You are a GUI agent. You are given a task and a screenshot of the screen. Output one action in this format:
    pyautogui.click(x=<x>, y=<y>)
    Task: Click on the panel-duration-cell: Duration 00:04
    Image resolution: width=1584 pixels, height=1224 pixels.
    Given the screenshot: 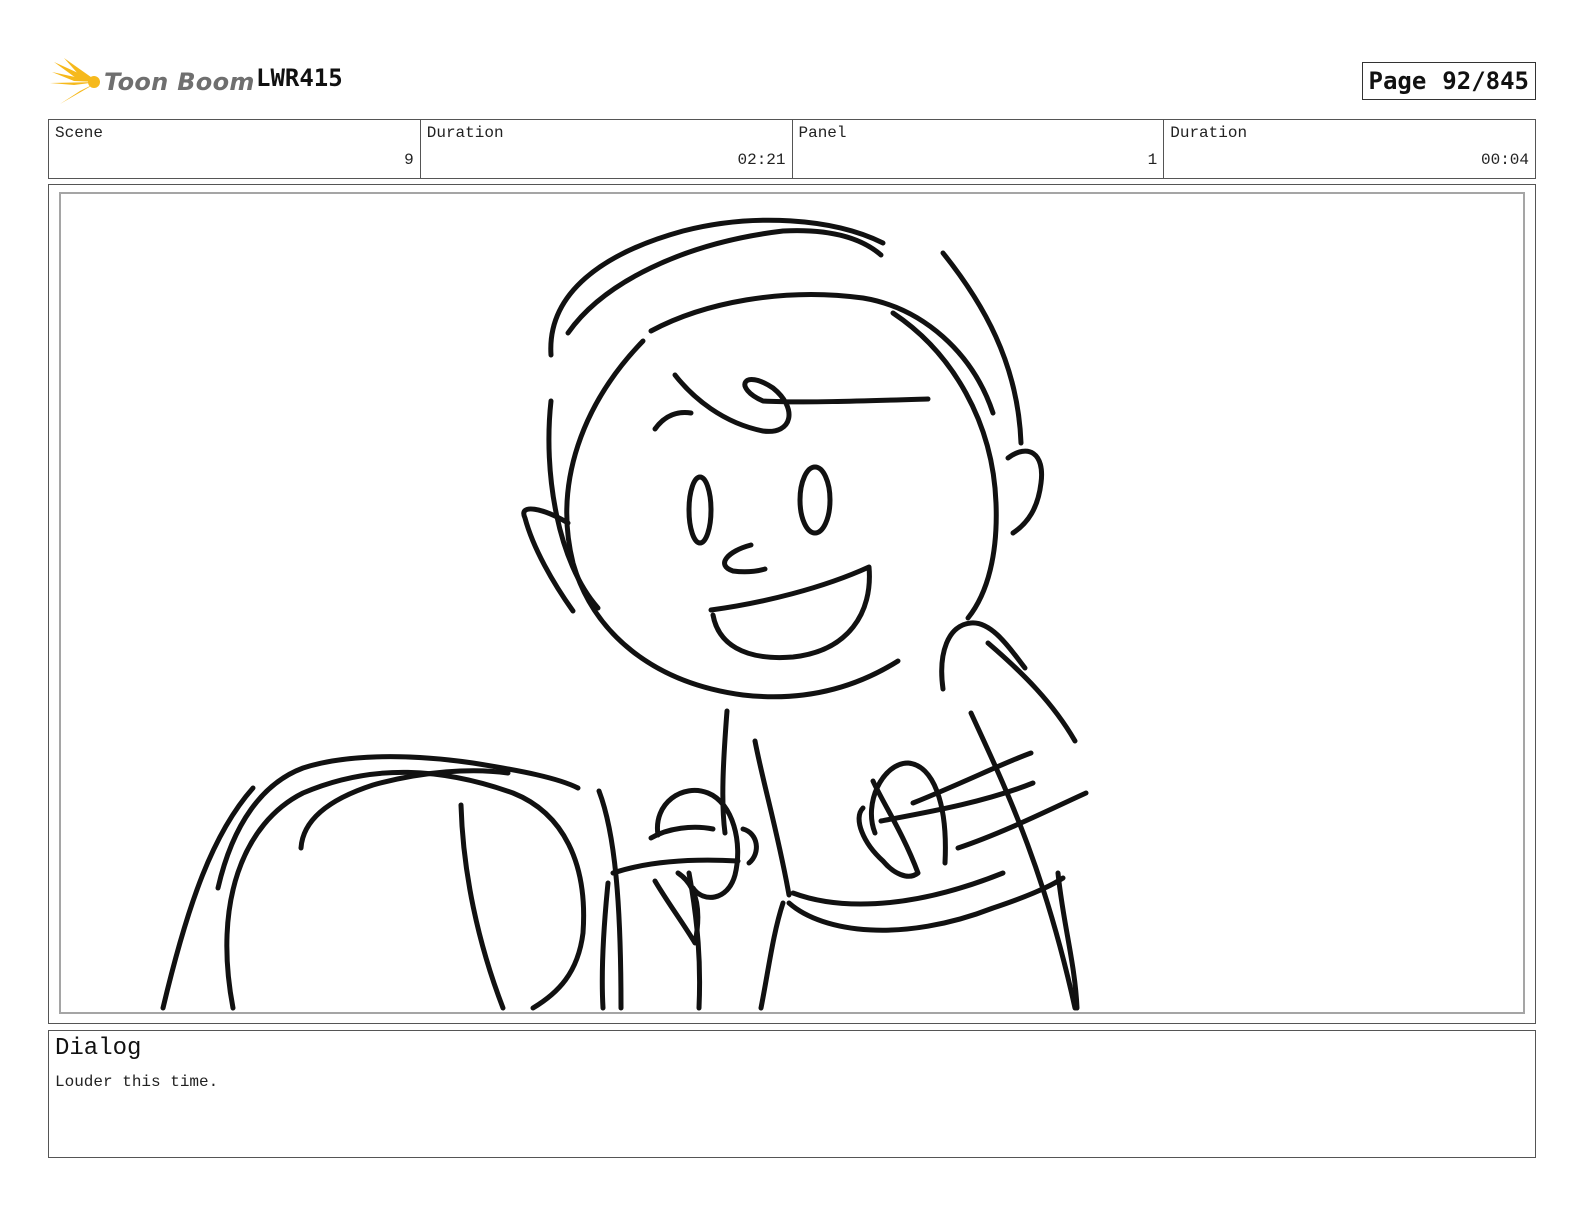 What is the action you would take?
    pyautogui.click(x=1349, y=149)
    